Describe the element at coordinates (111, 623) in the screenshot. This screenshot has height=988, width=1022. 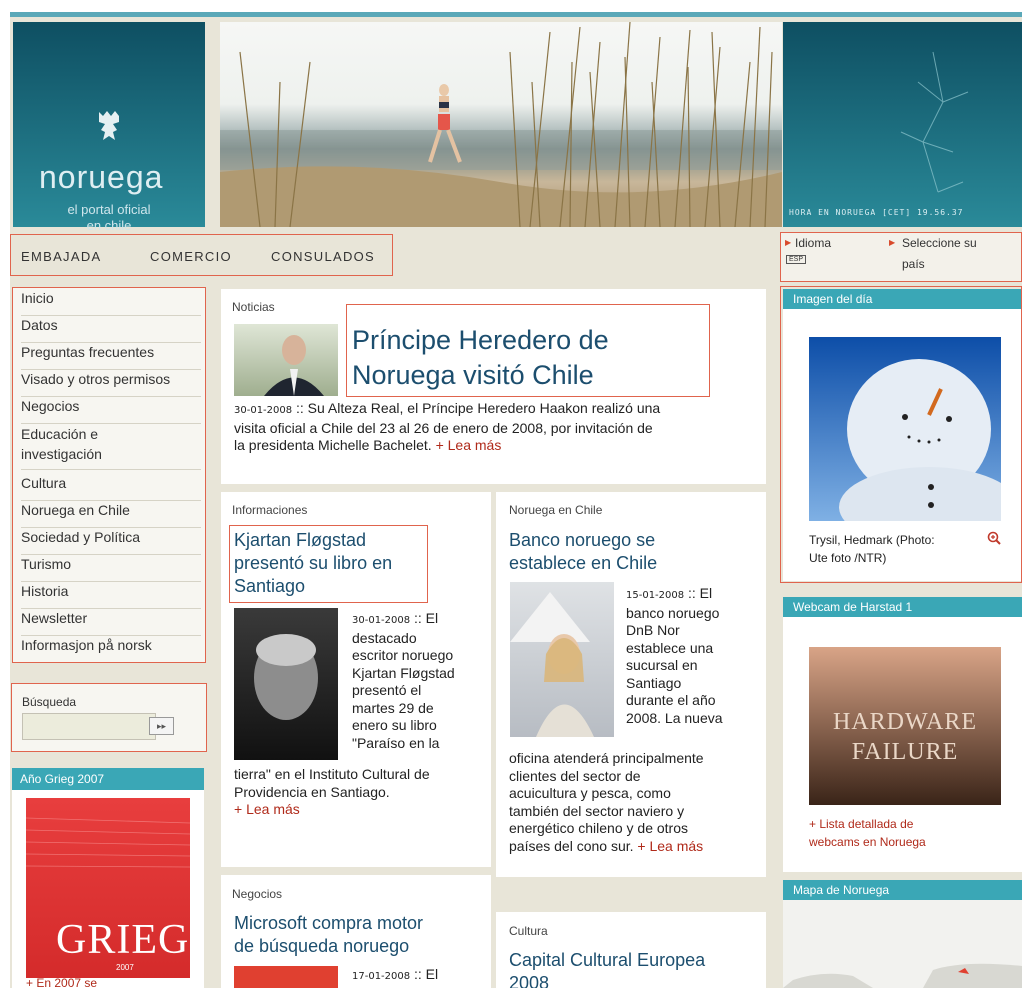
I see `sidebar-item-newsletter: Newsletter` at that location.